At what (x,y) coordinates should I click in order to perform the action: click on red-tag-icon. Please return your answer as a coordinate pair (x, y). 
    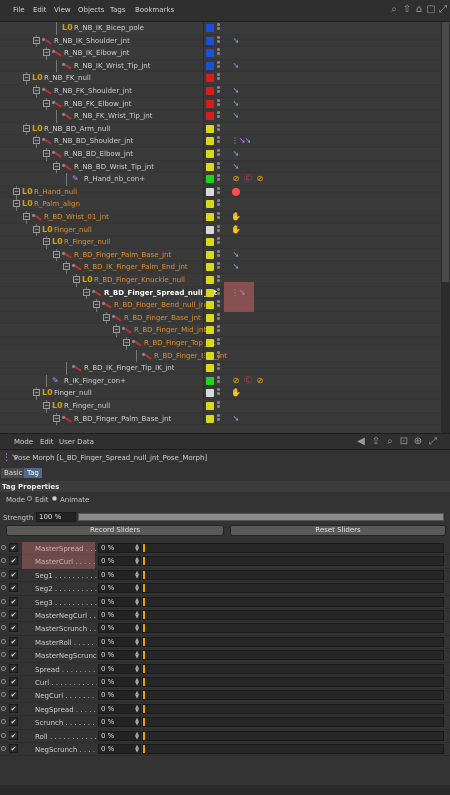
    Looking at the image, I should click on (236, 192).